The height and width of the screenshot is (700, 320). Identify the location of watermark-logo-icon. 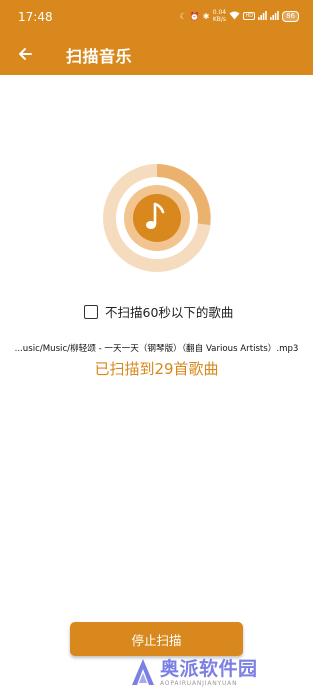
(143, 672).